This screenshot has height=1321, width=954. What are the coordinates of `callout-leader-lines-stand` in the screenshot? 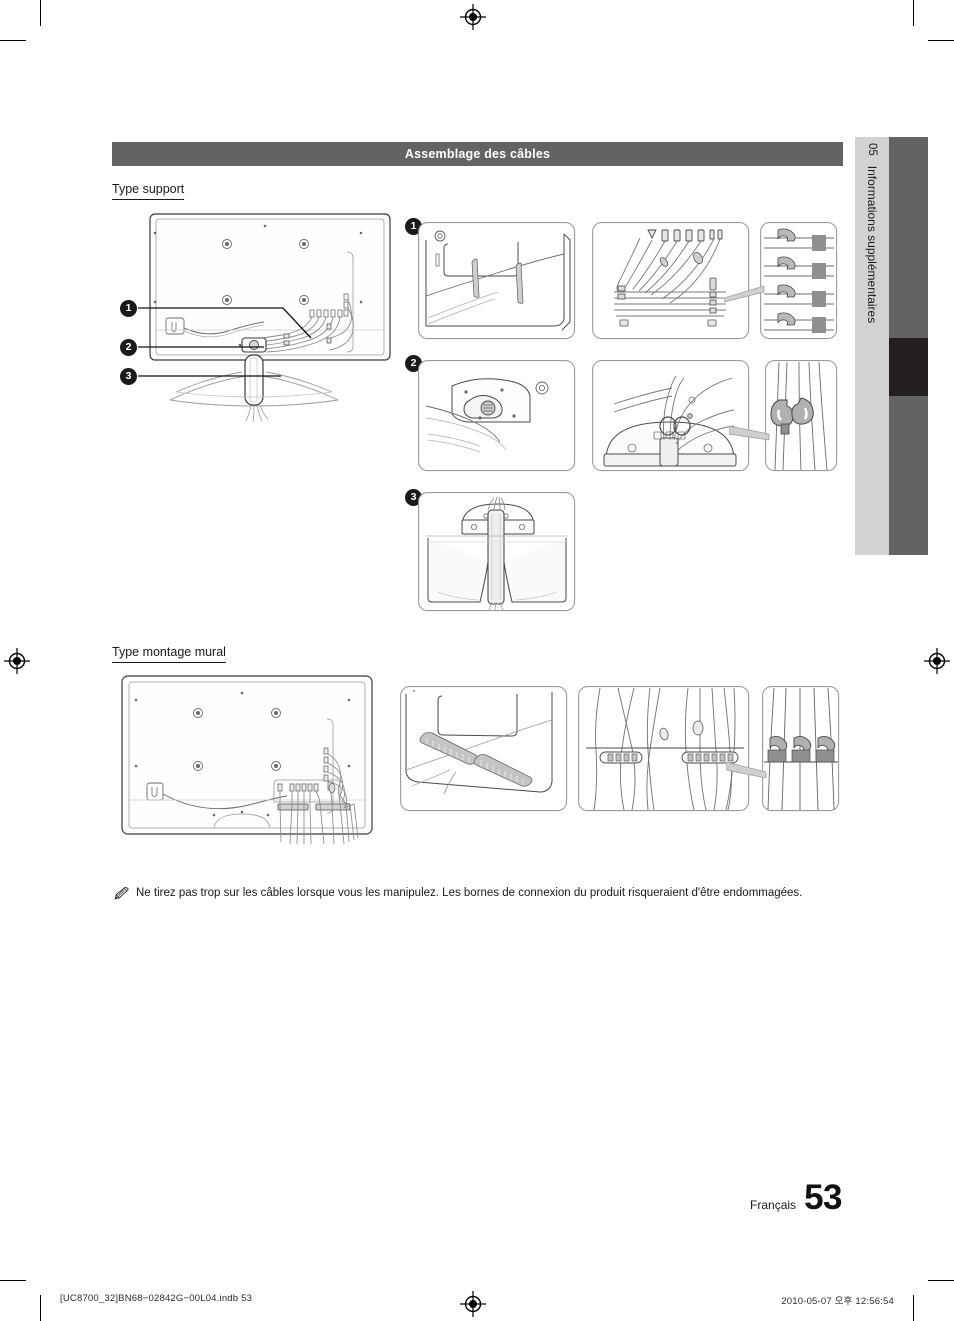 It's located at (225, 342).